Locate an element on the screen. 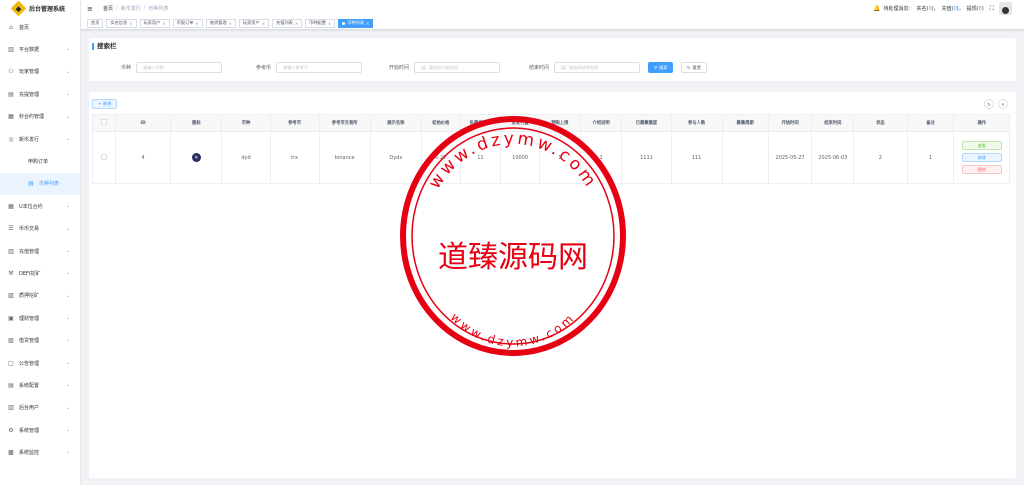  sidebar-item-19: ▩ 系统监控 ⌄ is located at coordinates (40, 452).